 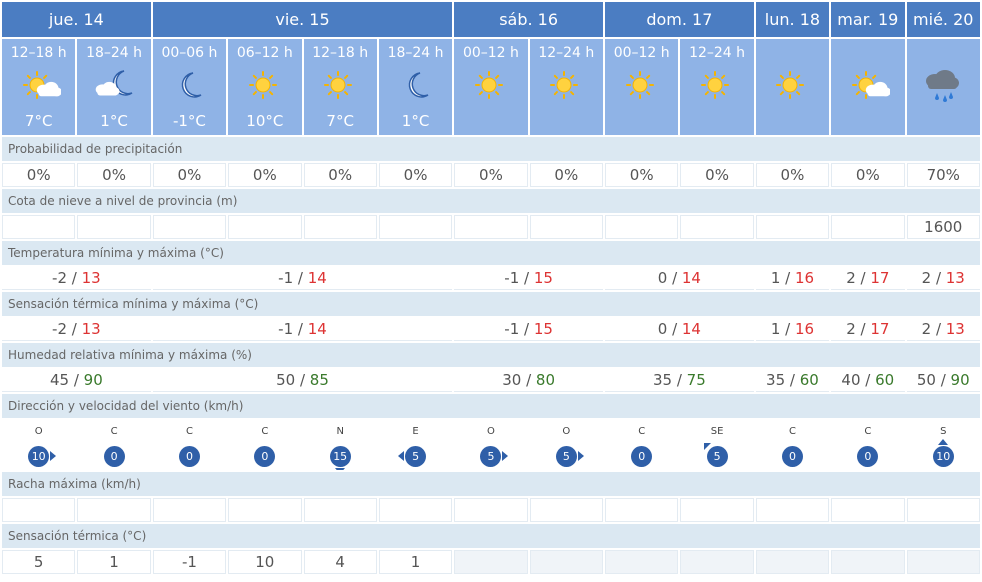 I want to click on period-label: 18–24 h, so click(x=415, y=53).